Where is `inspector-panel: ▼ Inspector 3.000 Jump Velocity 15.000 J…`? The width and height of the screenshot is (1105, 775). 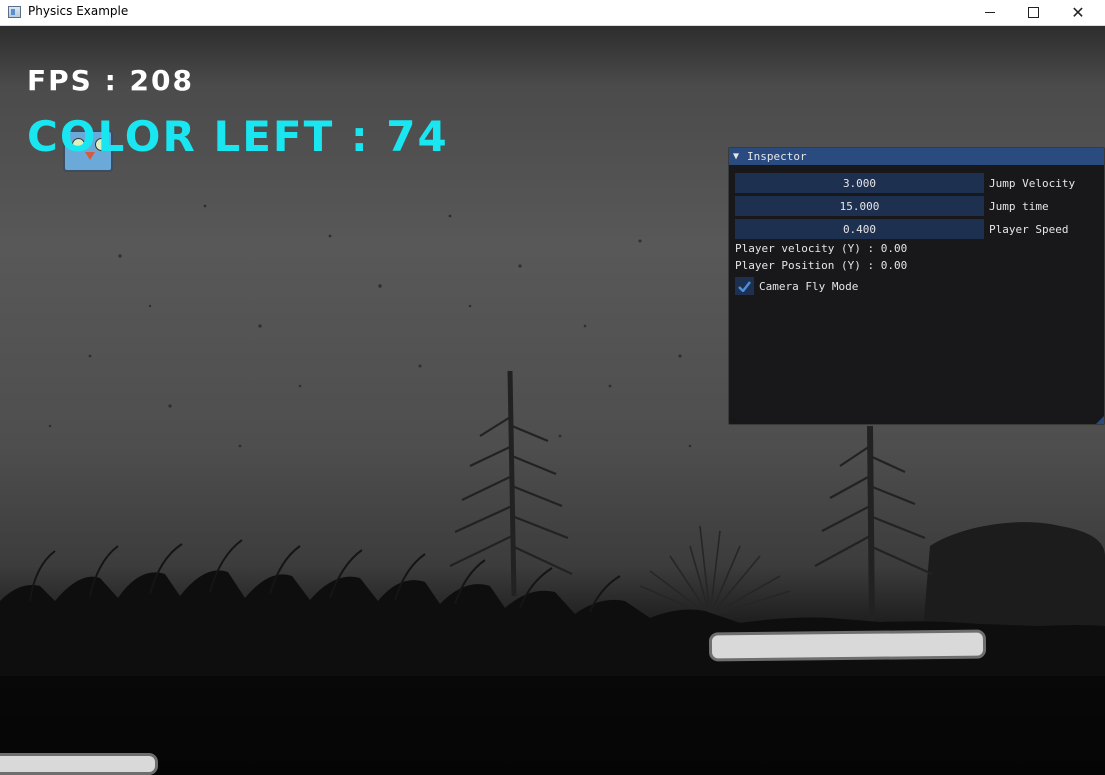 inspector-panel: ▼ Inspector 3.000 Jump Velocity 15.000 J… is located at coordinates (916, 286).